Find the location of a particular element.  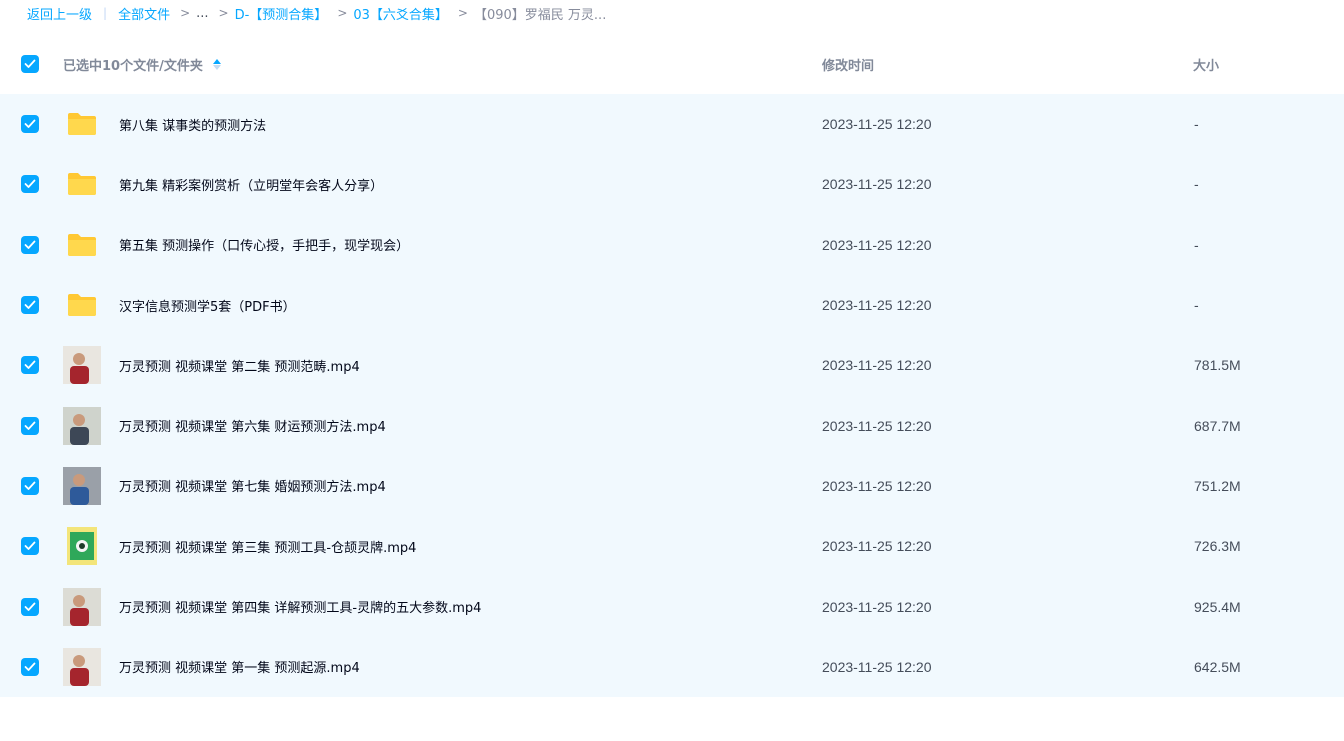

file-name: 万灵预测 视频课堂 第三集 预测工具-仓颉灵牌.mp4 is located at coordinates (267, 546).